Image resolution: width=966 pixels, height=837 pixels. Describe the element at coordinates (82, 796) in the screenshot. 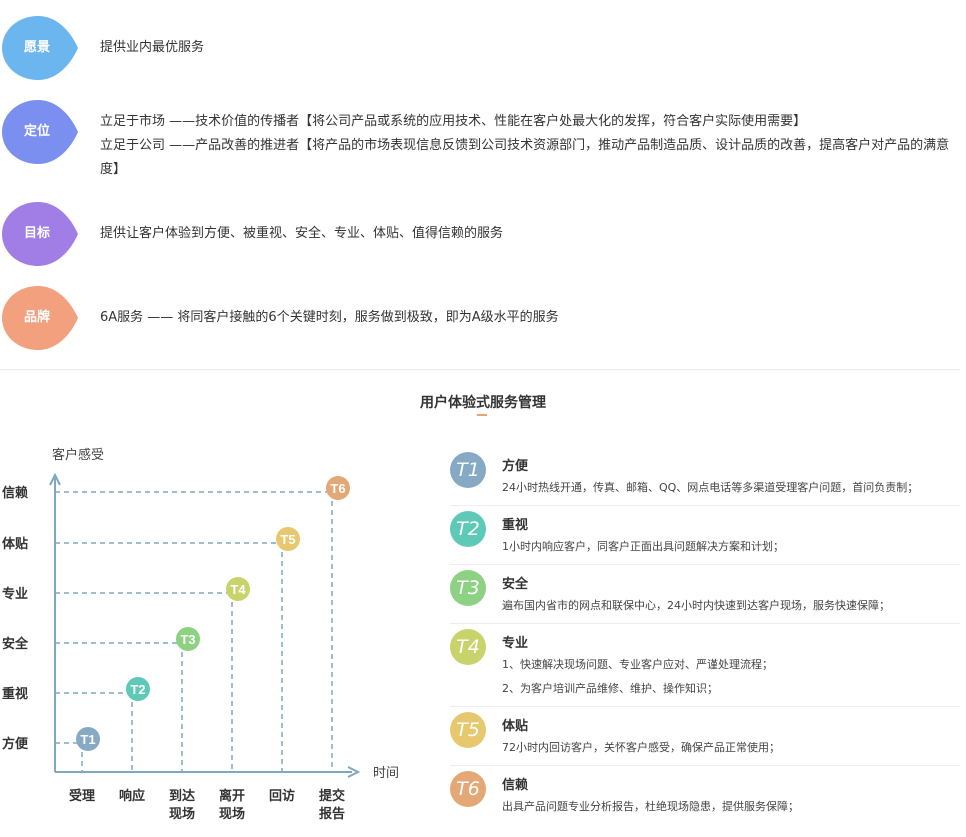

I see `x-tick-label: 受理` at that location.